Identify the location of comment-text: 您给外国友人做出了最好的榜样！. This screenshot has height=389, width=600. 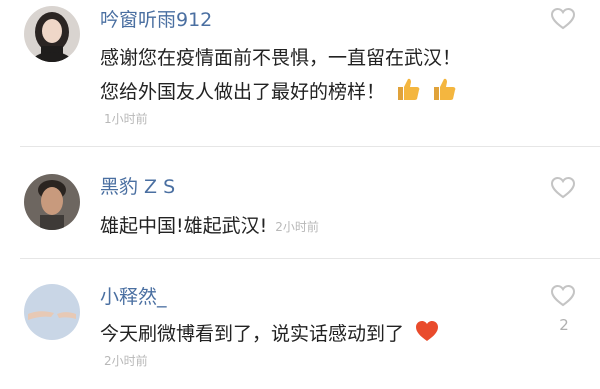
(243, 92).